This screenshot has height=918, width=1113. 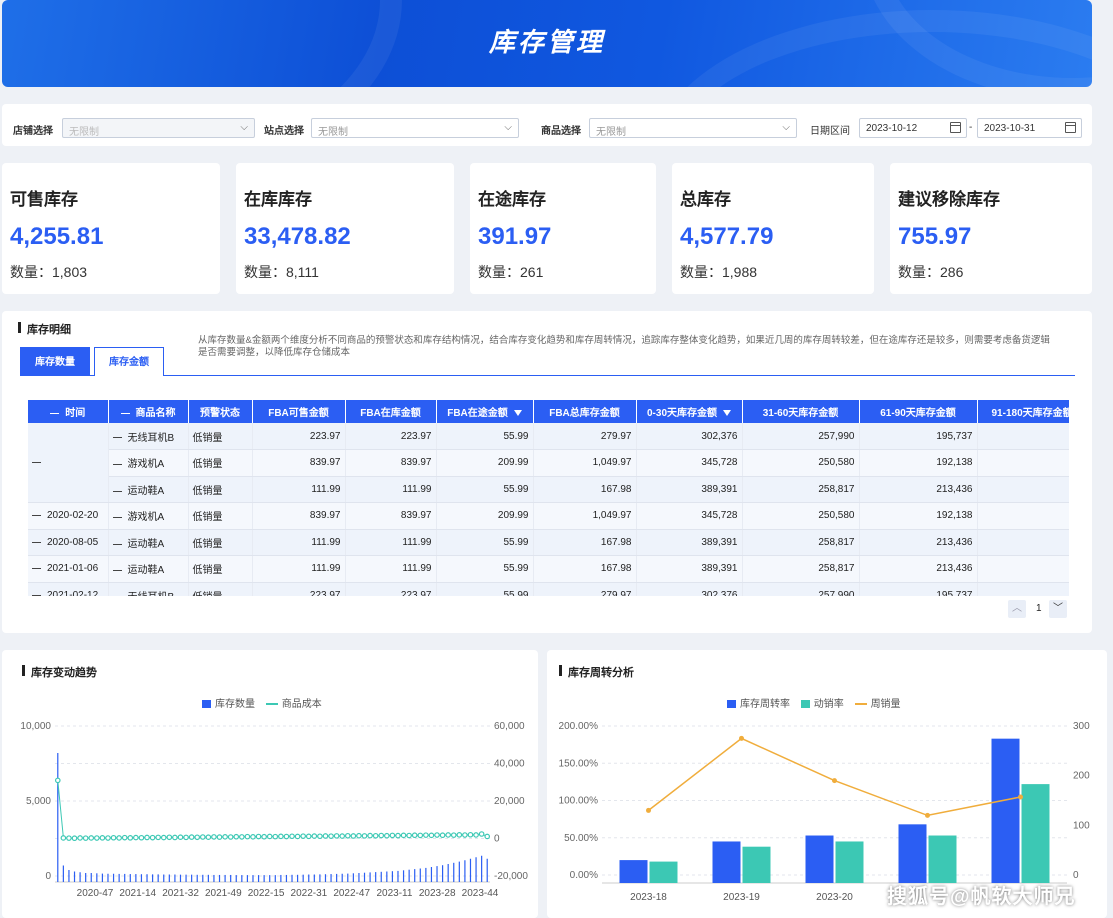 I want to click on site-select: 无限制 ⌵, so click(x=415, y=128).